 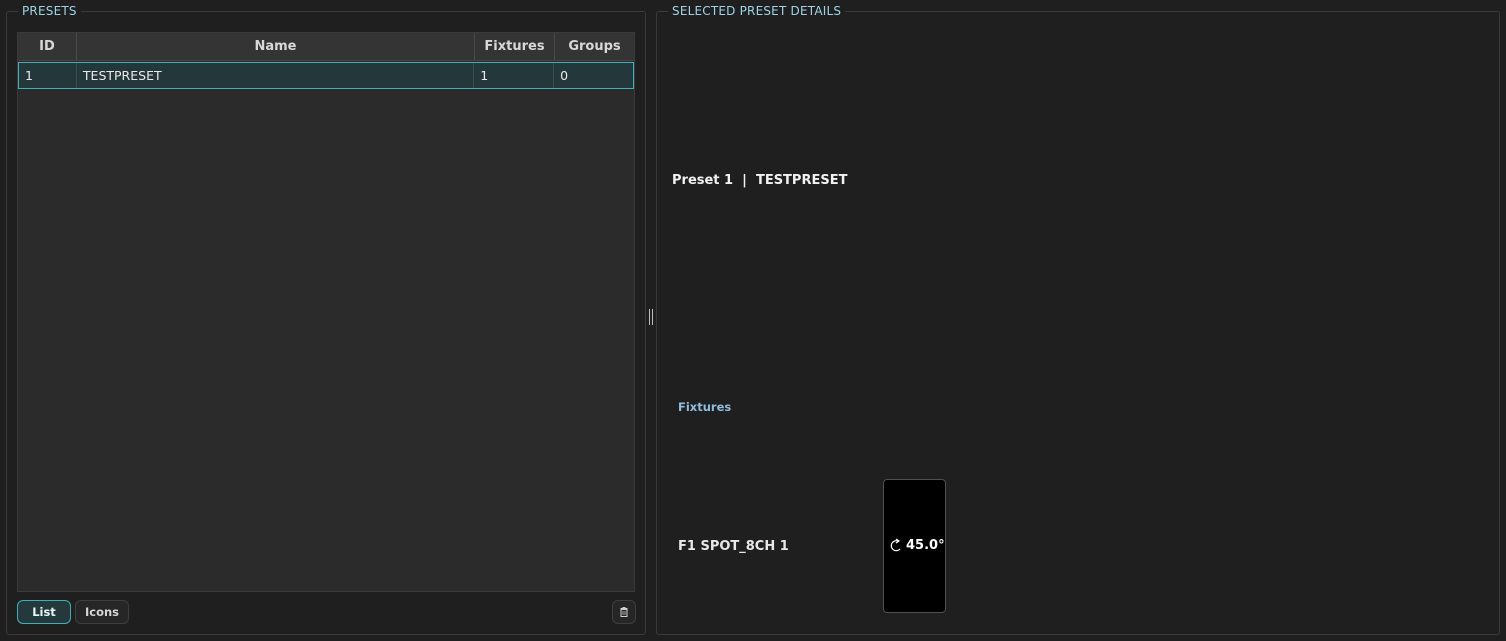 What do you see at coordinates (651, 317) in the screenshot?
I see `panel-splitter-handle` at bounding box center [651, 317].